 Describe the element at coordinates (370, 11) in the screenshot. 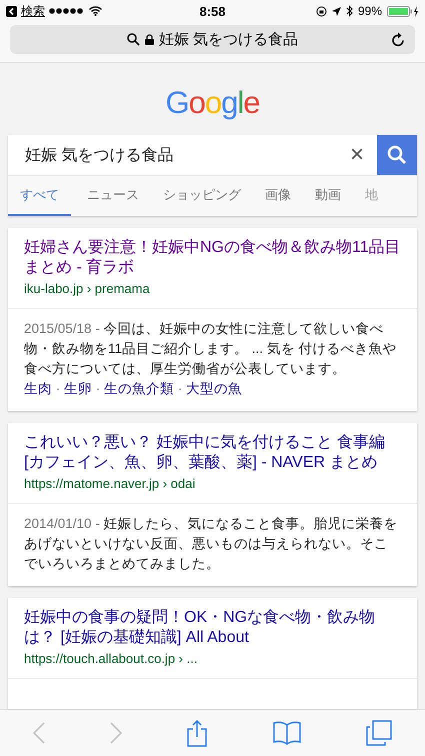

I see `battery-percent: 99%` at that location.